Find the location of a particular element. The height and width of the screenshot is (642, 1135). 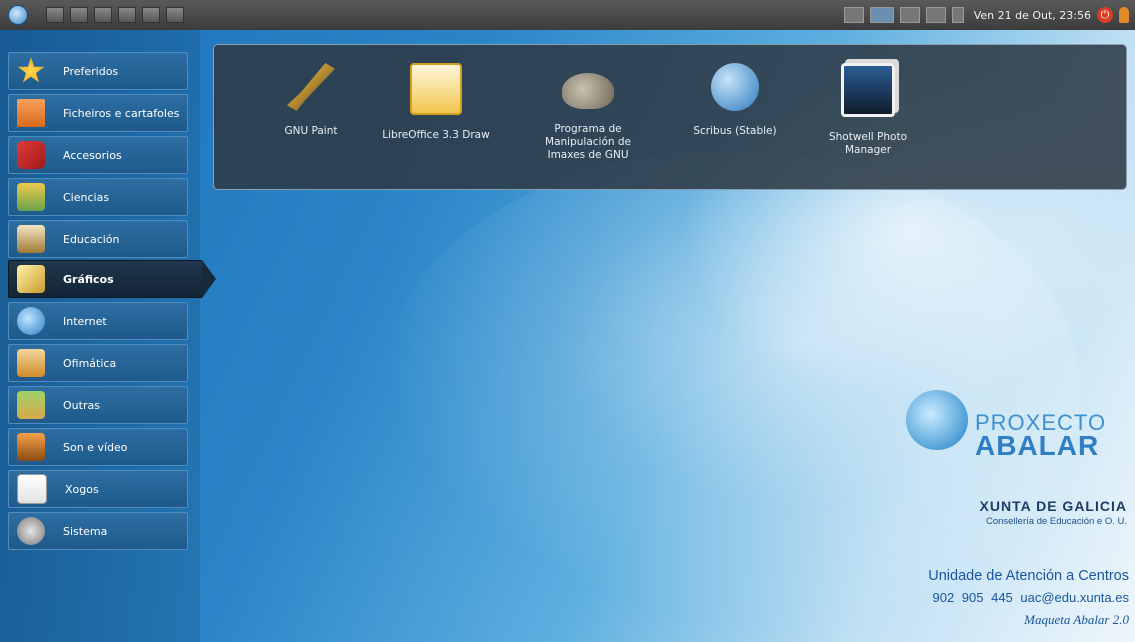

gimp-icon is located at coordinates (588, 91).